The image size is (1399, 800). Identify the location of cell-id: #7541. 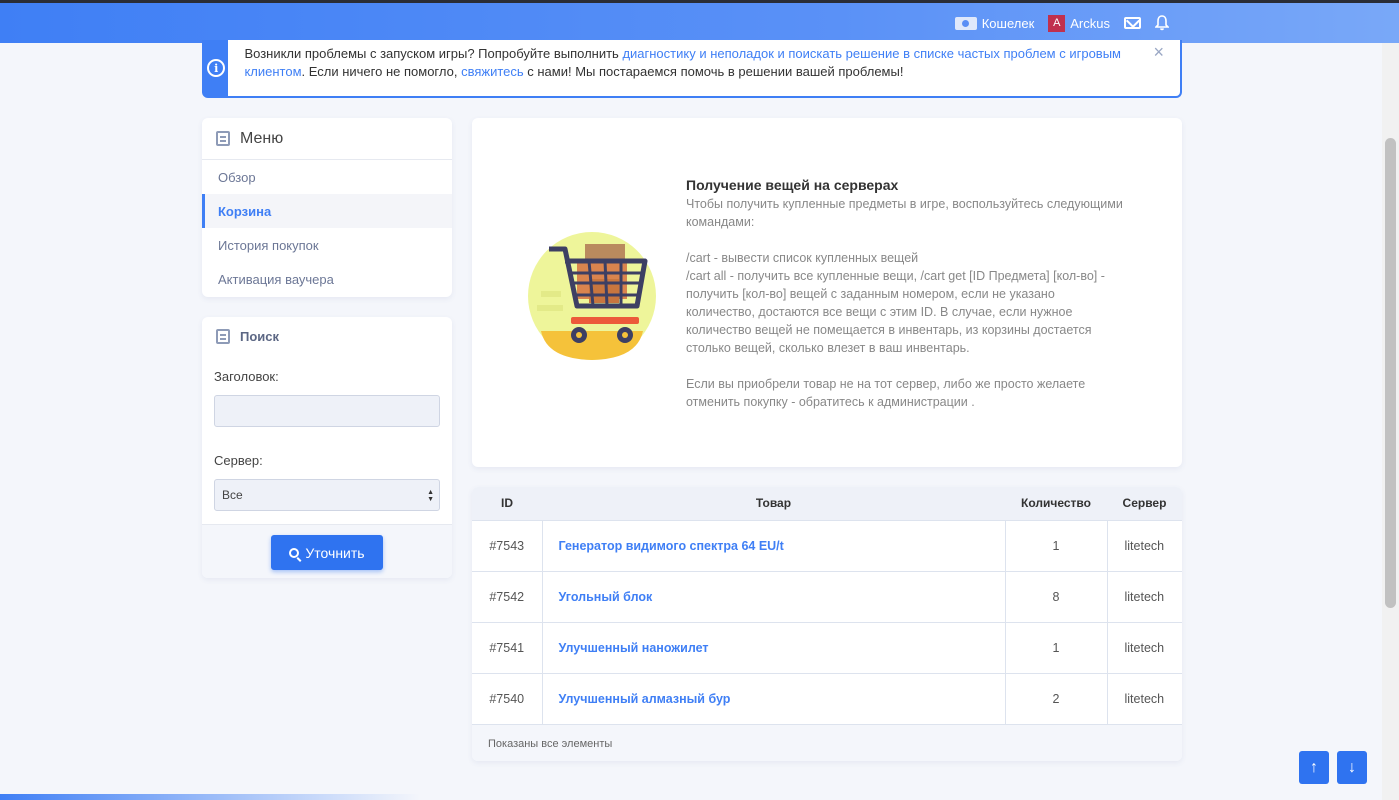
(507, 647).